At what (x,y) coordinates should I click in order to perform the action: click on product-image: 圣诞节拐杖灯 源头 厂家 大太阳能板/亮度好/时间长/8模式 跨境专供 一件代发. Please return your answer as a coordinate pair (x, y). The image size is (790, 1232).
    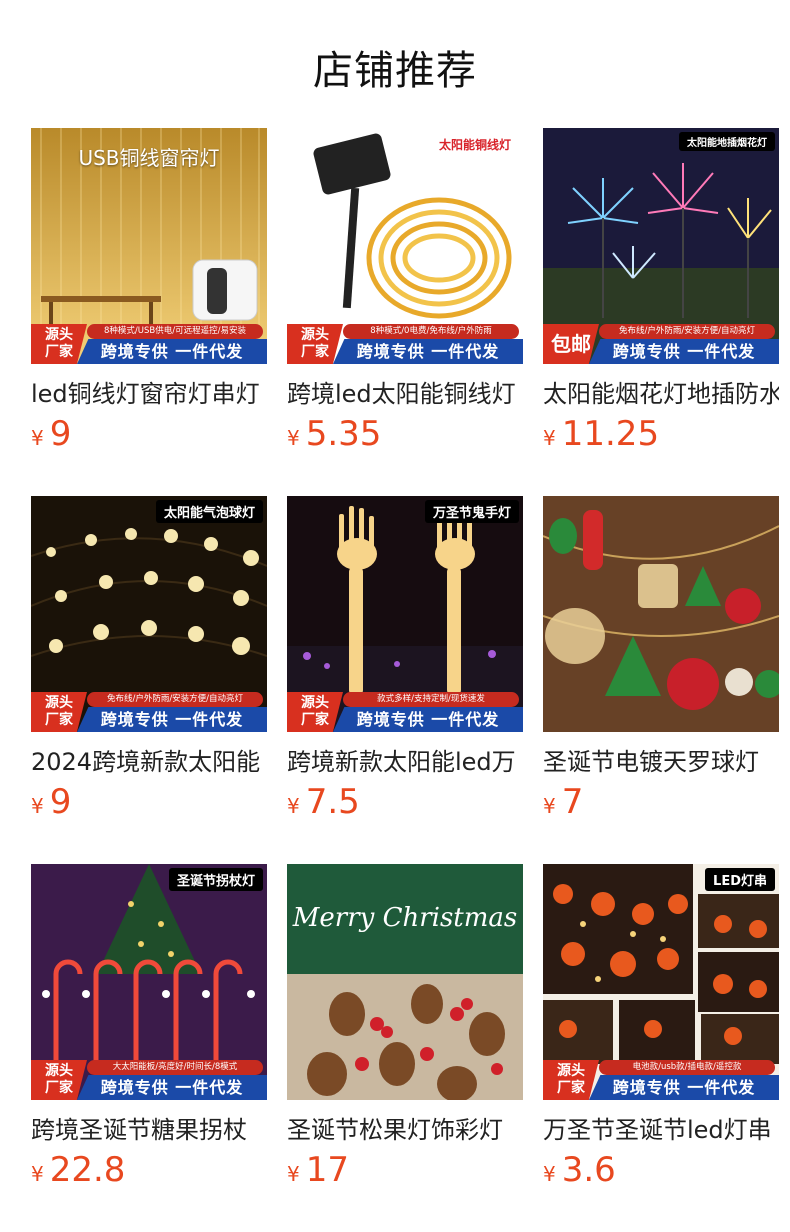
    Looking at the image, I should click on (149, 982).